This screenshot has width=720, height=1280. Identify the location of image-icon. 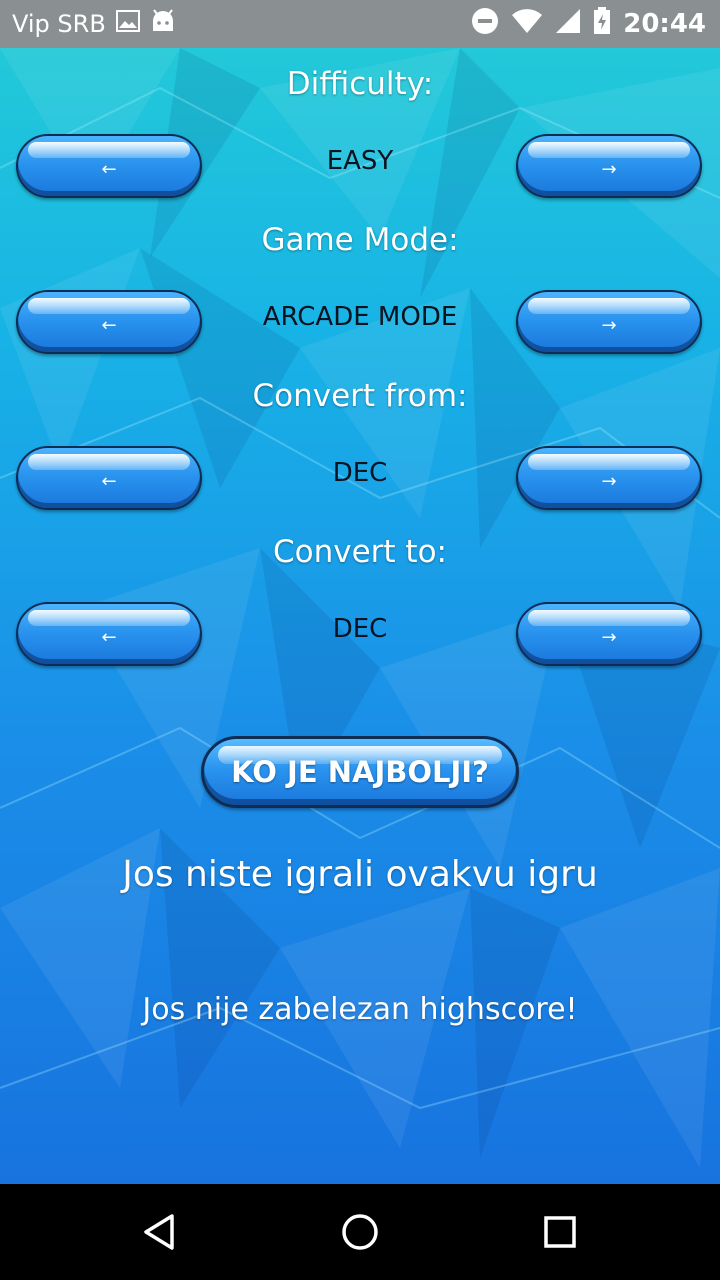
(127, 24).